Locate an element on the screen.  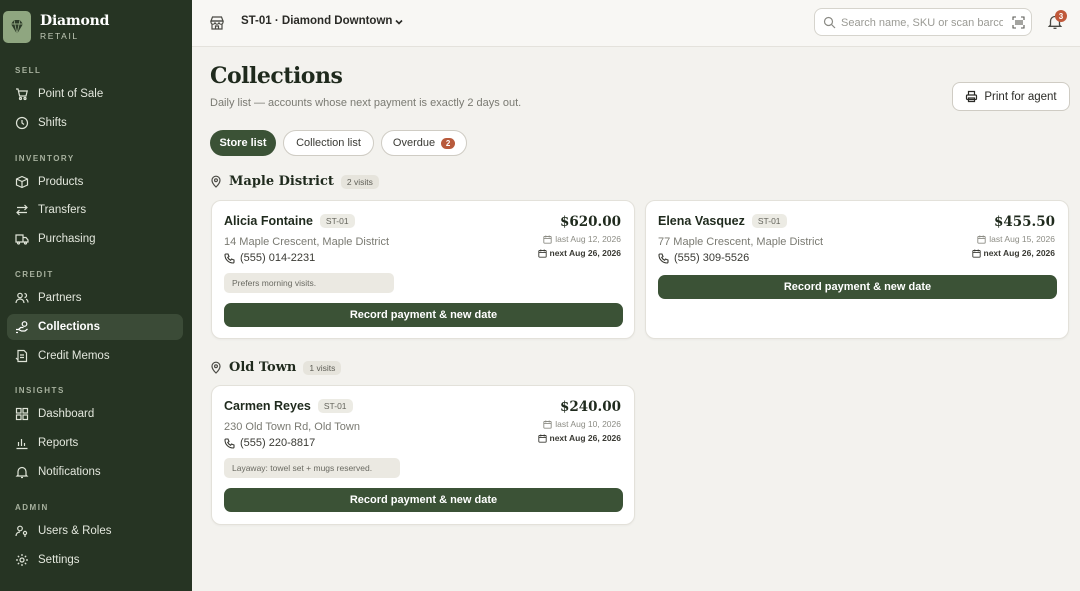
customer-phone: (555) 014-2231 is located at coordinates (269, 258).